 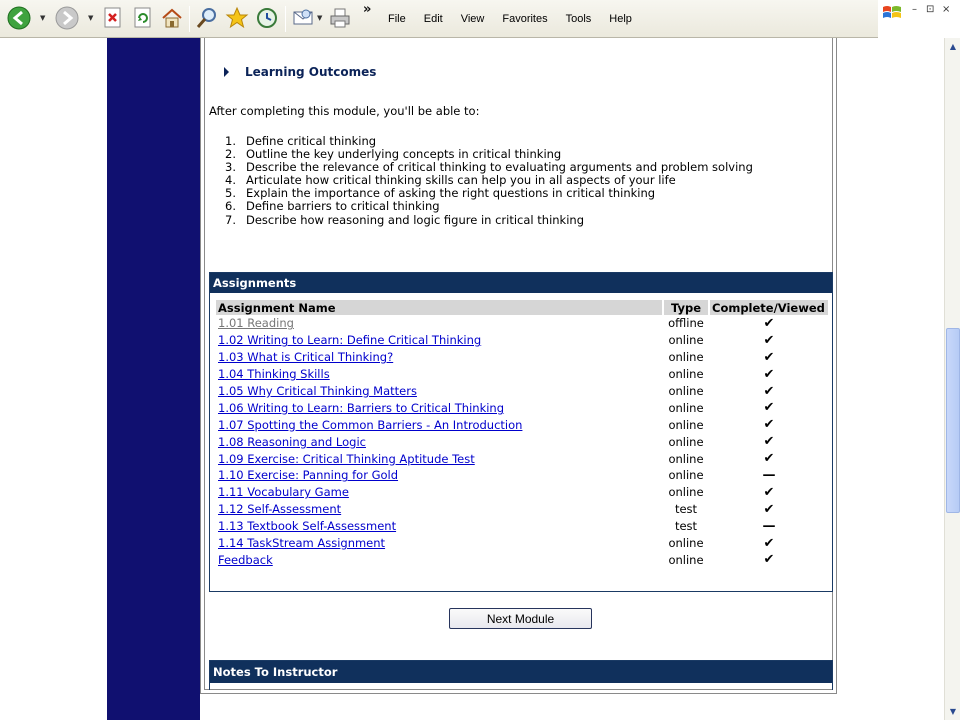 What do you see at coordinates (953, 711) in the screenshot?
I see `scroll-down-icon: ▼` at bounding box center [953, 711].